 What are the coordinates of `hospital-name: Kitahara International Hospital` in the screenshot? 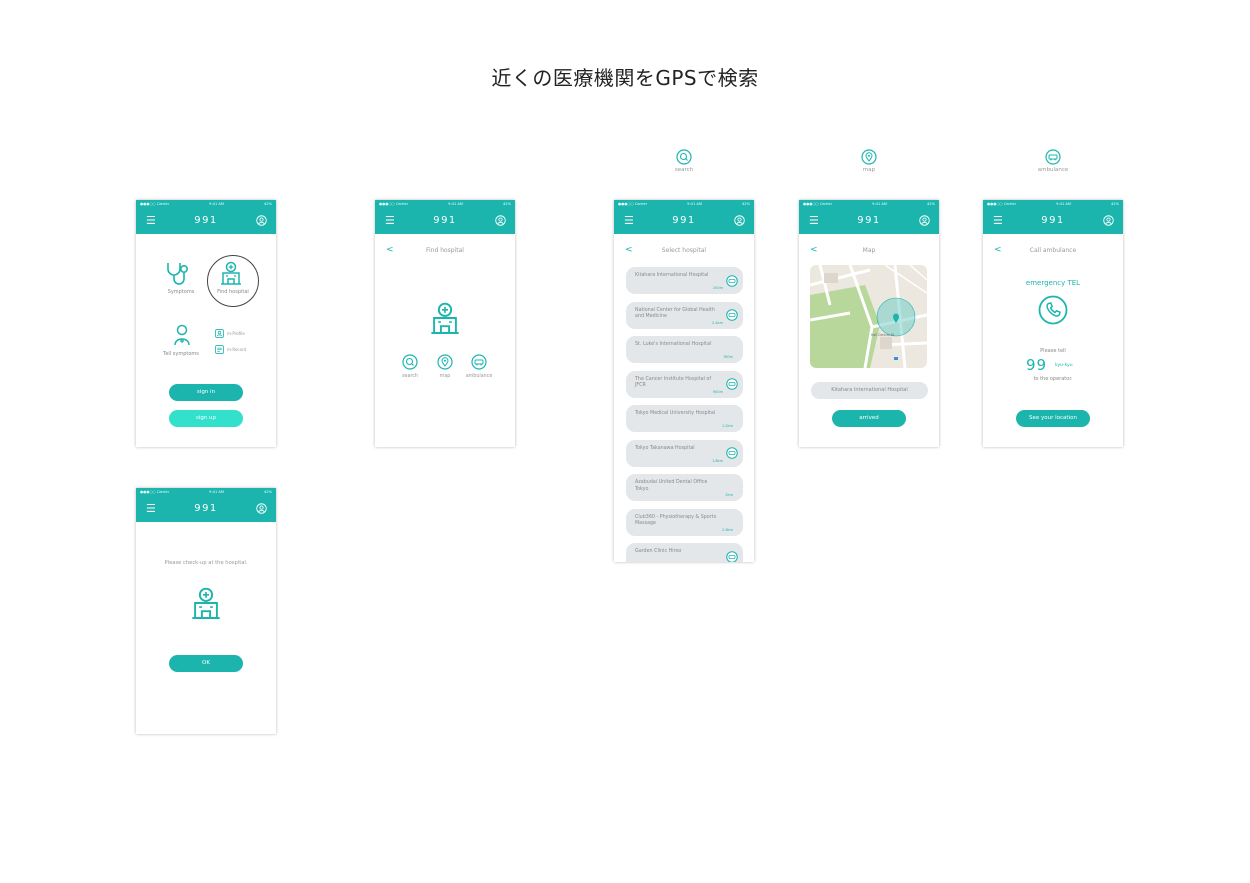 It's located at (672, 275).